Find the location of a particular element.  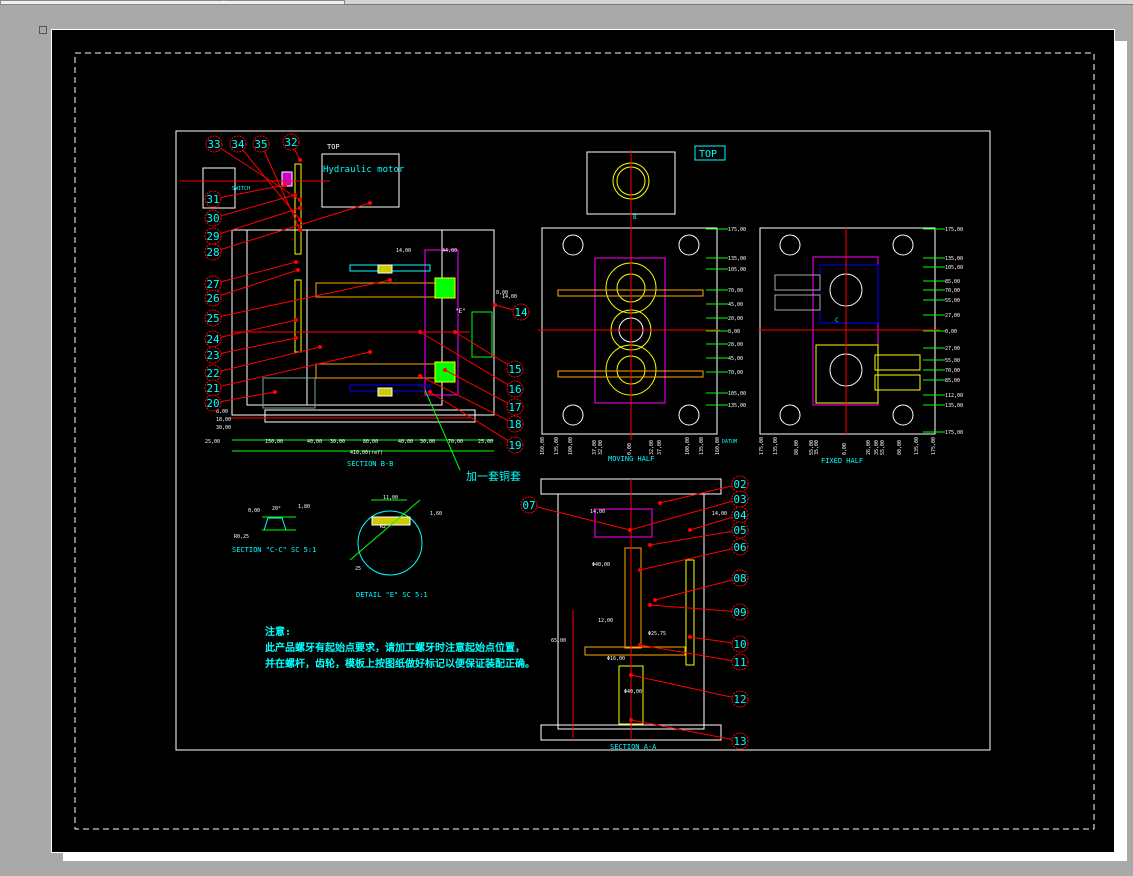

balloon-label: 02 is located at coordinates (739, 484).